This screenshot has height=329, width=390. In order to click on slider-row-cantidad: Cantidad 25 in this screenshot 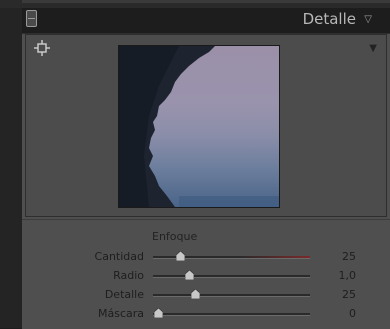, I will do `click(206, 257)`.